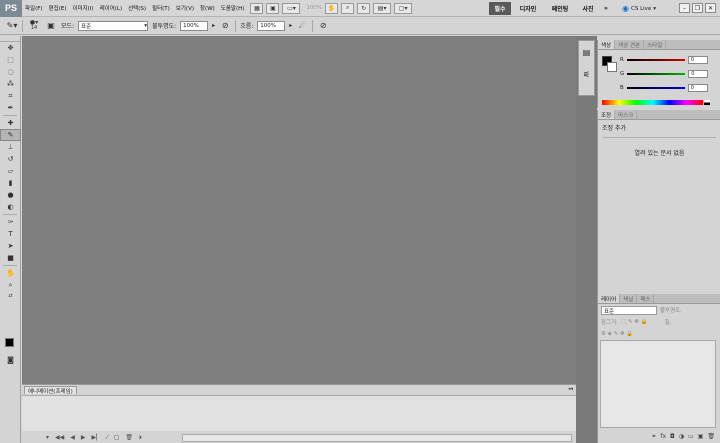 The image size is (720, 443). What do you see at coordinates (137, 8) in the screenshot?
I see `menu-select: 선택(S)` at bounding box center [137, 8].